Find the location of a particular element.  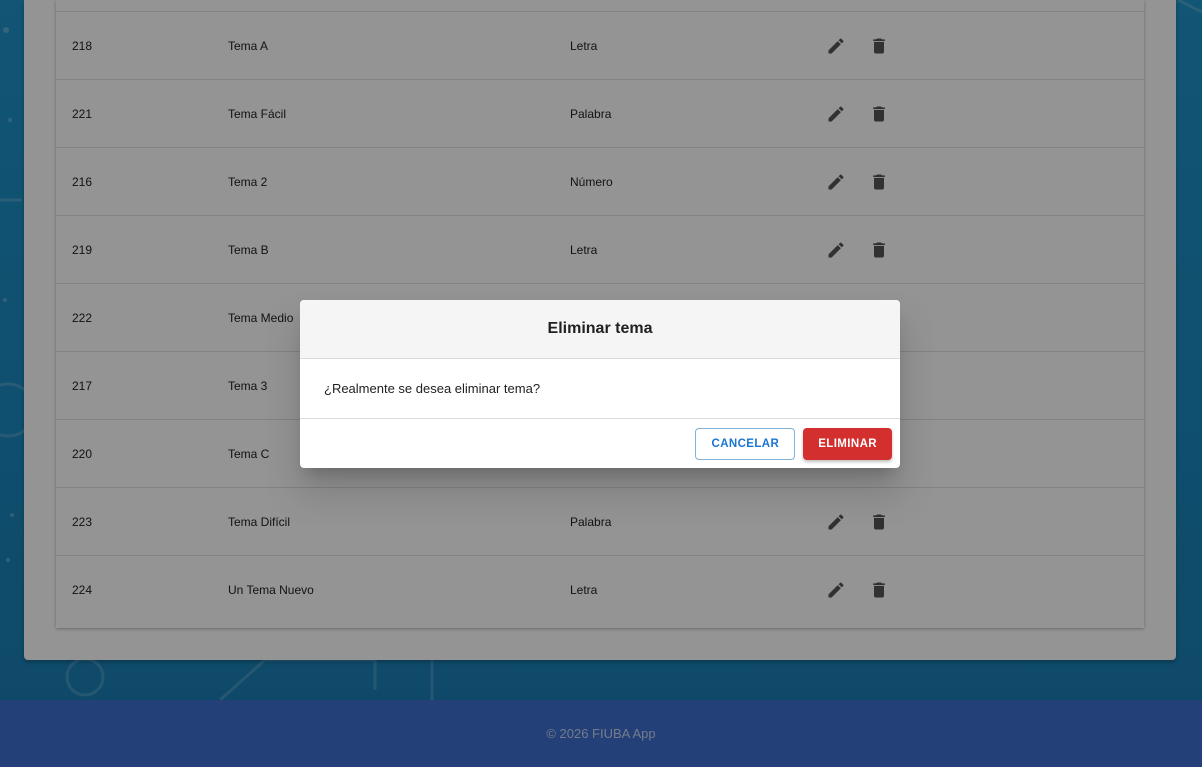

dialog-header: Eliminar tema is located at coordinates (600, 329).